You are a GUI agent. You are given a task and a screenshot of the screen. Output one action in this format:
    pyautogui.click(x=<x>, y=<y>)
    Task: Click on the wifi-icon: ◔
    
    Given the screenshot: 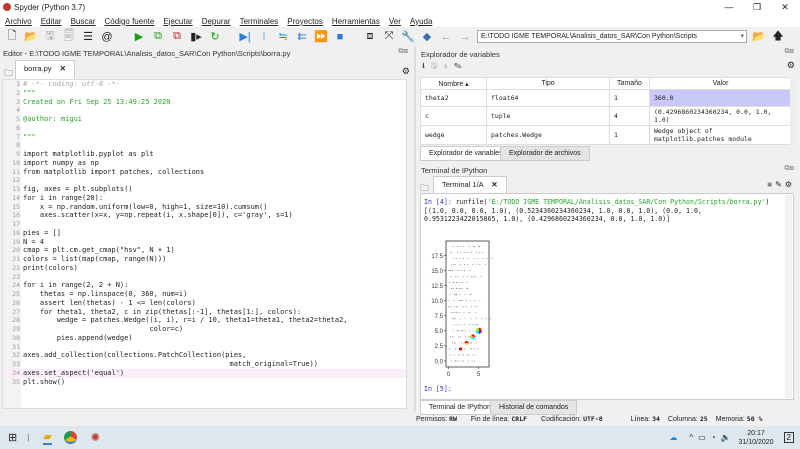 What is the action you would take?
    pyautogui.click(x=713, y=437)
    